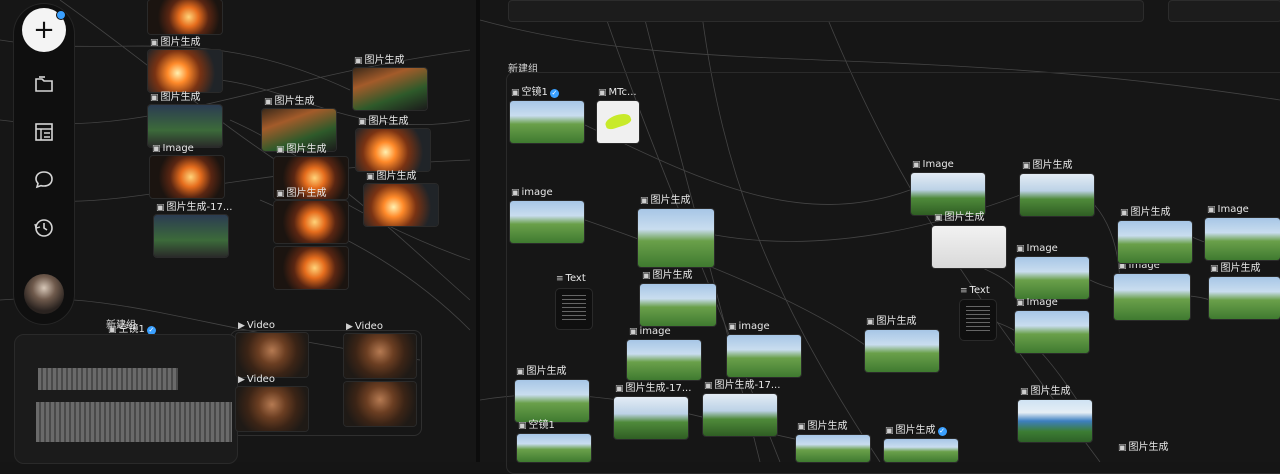 The height and width of the screenshot is (474, 1280). What do you see at coordinates (44, 294) in the screenshot?
I see `user-avatar` at bounding box center [44, 294].